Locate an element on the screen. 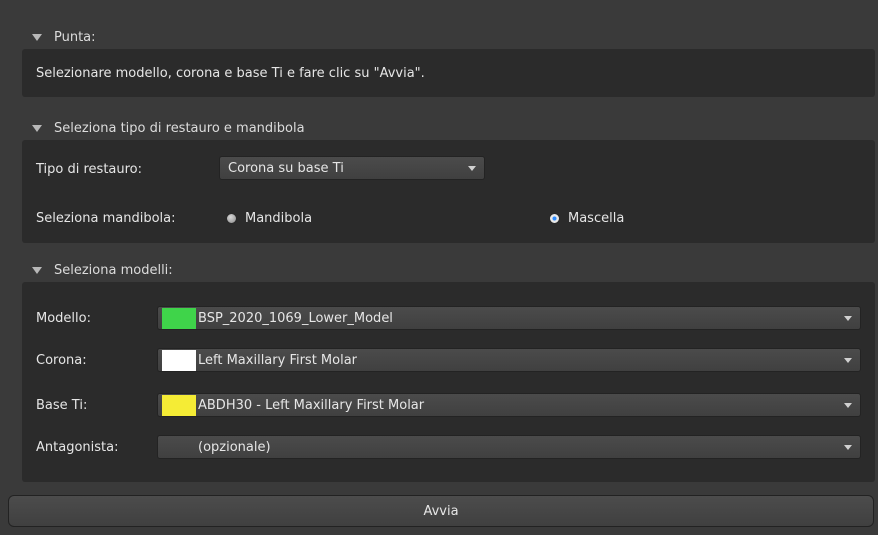  restoration-header-label: Seleziona tipo di restauro e mandibola is located at coordinates (179, 128).